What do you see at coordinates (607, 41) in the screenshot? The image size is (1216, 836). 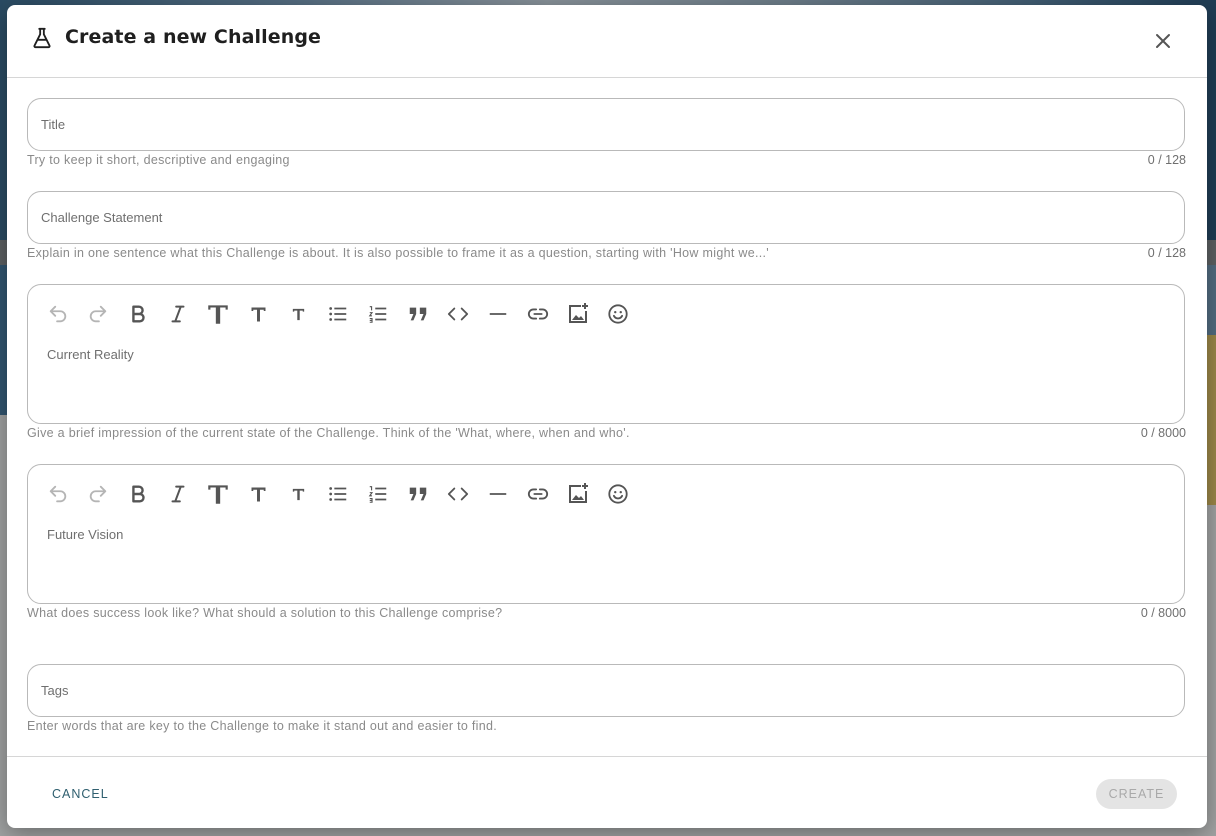 I see `dialog-header: Create a new Challenge` at bounding box center [607, 41].